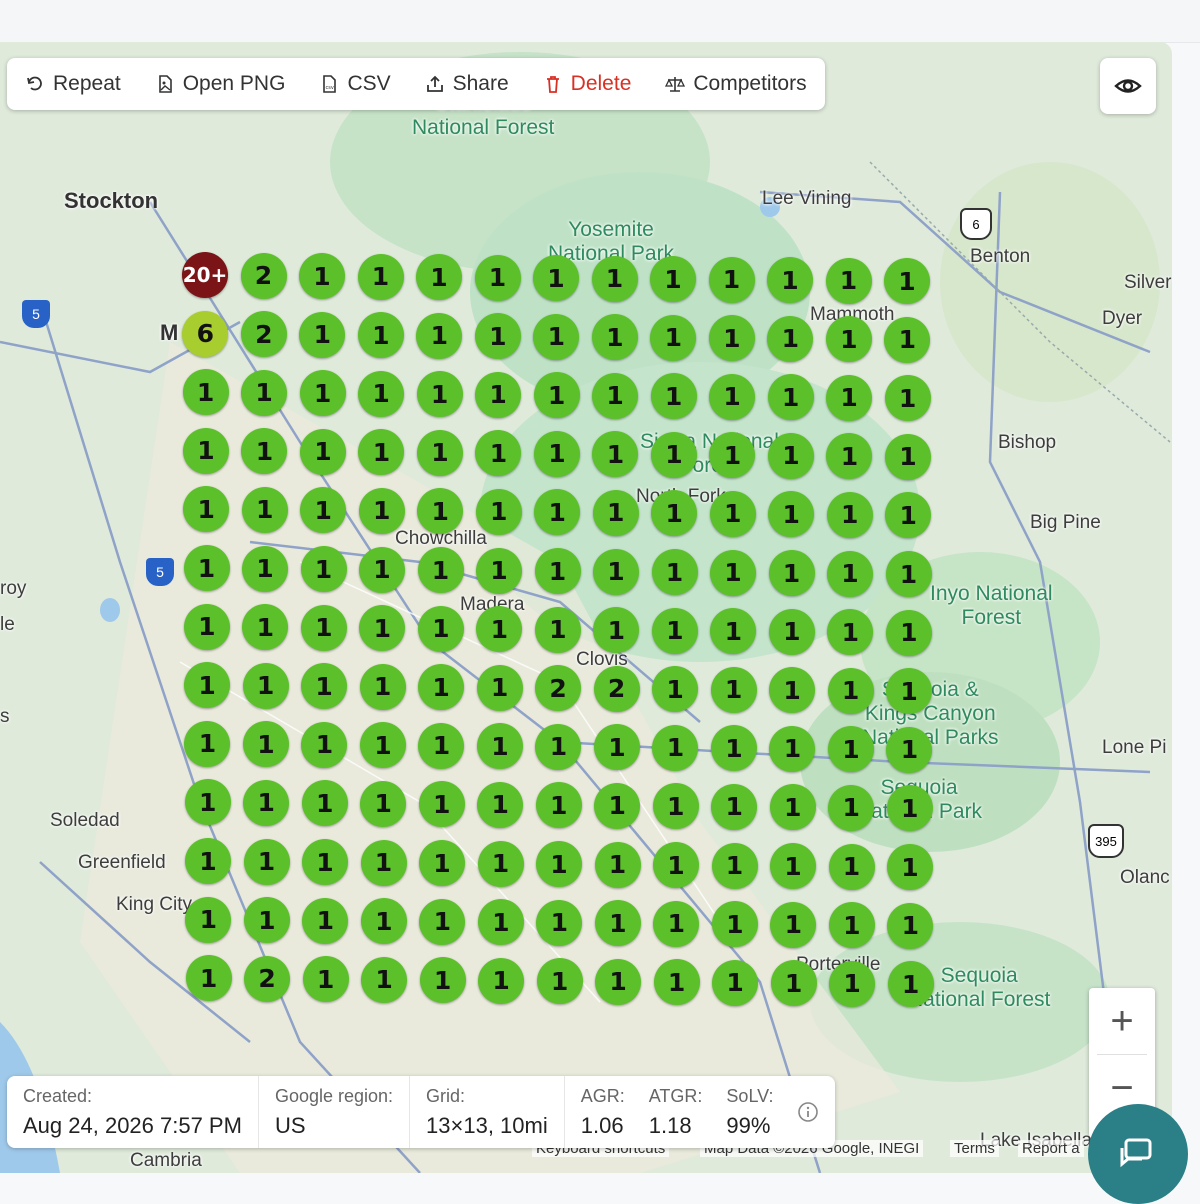 The height and width of the screenshot is (1204, 1200). I want to click on visibility-toggle-button, so click(1128, 86).